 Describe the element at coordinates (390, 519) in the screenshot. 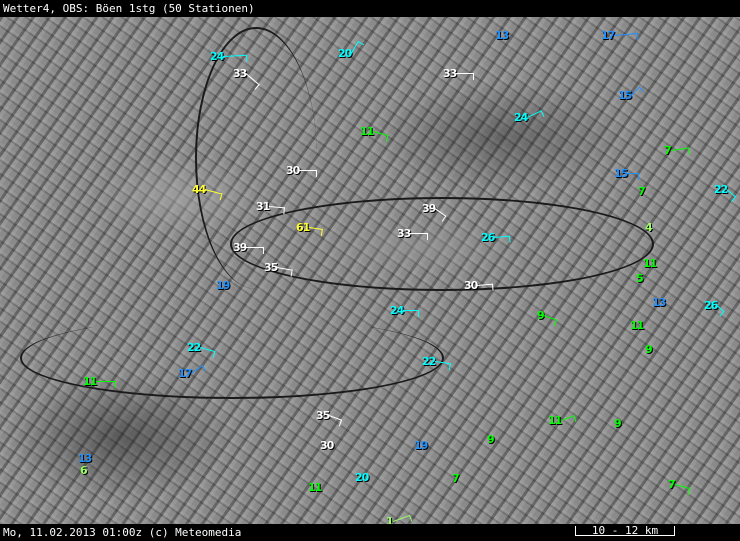

I see `station-value: 1` at that location.